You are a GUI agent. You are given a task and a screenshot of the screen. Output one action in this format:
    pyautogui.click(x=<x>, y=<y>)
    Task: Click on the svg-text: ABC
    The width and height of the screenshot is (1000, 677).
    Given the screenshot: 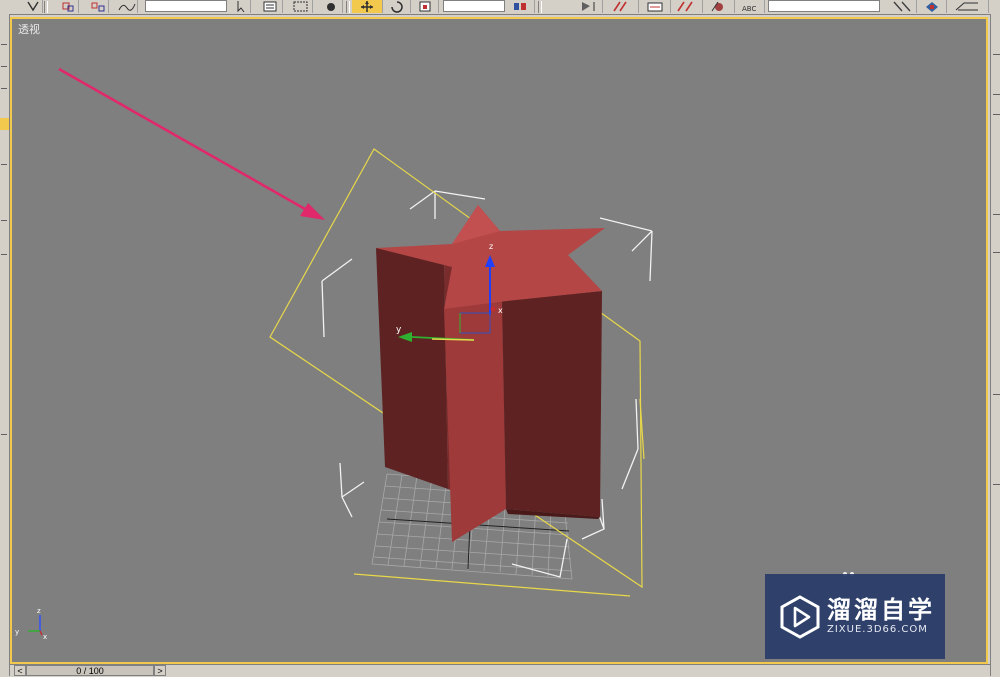 What is the action you would take?
    pyautogui.click(x=749, y=9)
    